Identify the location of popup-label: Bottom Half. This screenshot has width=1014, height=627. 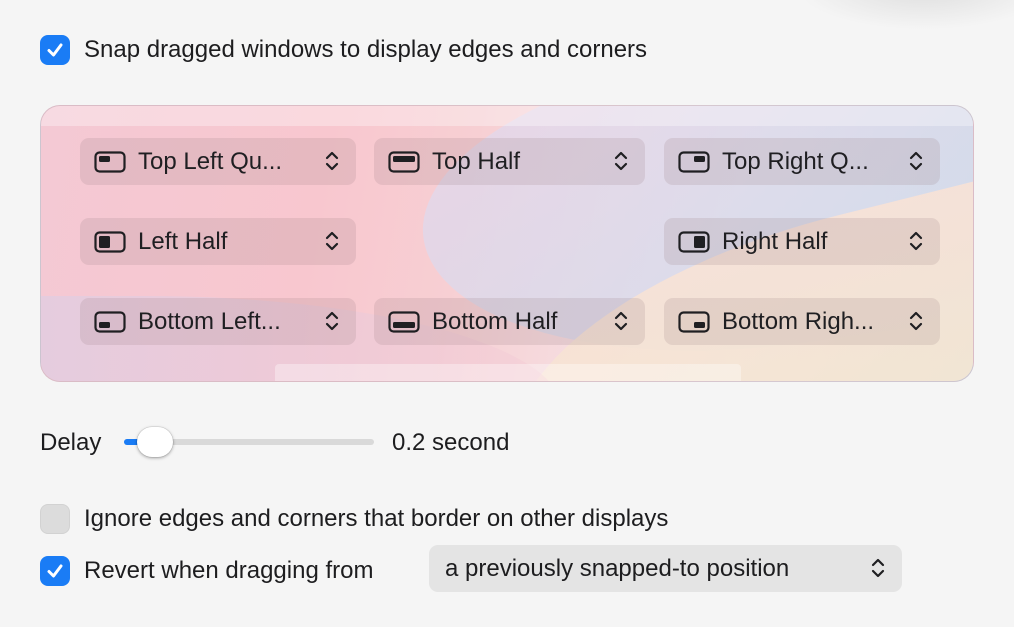
(495, 321).